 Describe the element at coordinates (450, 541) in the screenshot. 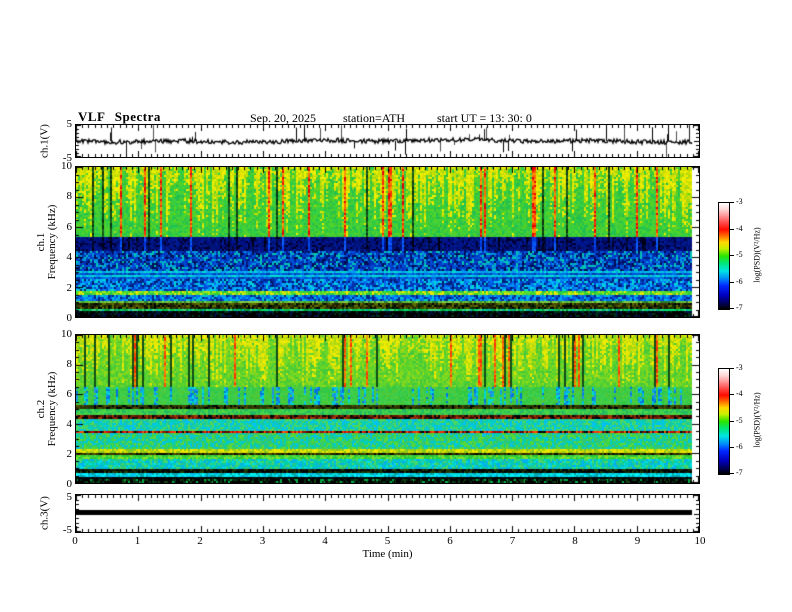

I see `x-axis-tick-label: 6` at that location.